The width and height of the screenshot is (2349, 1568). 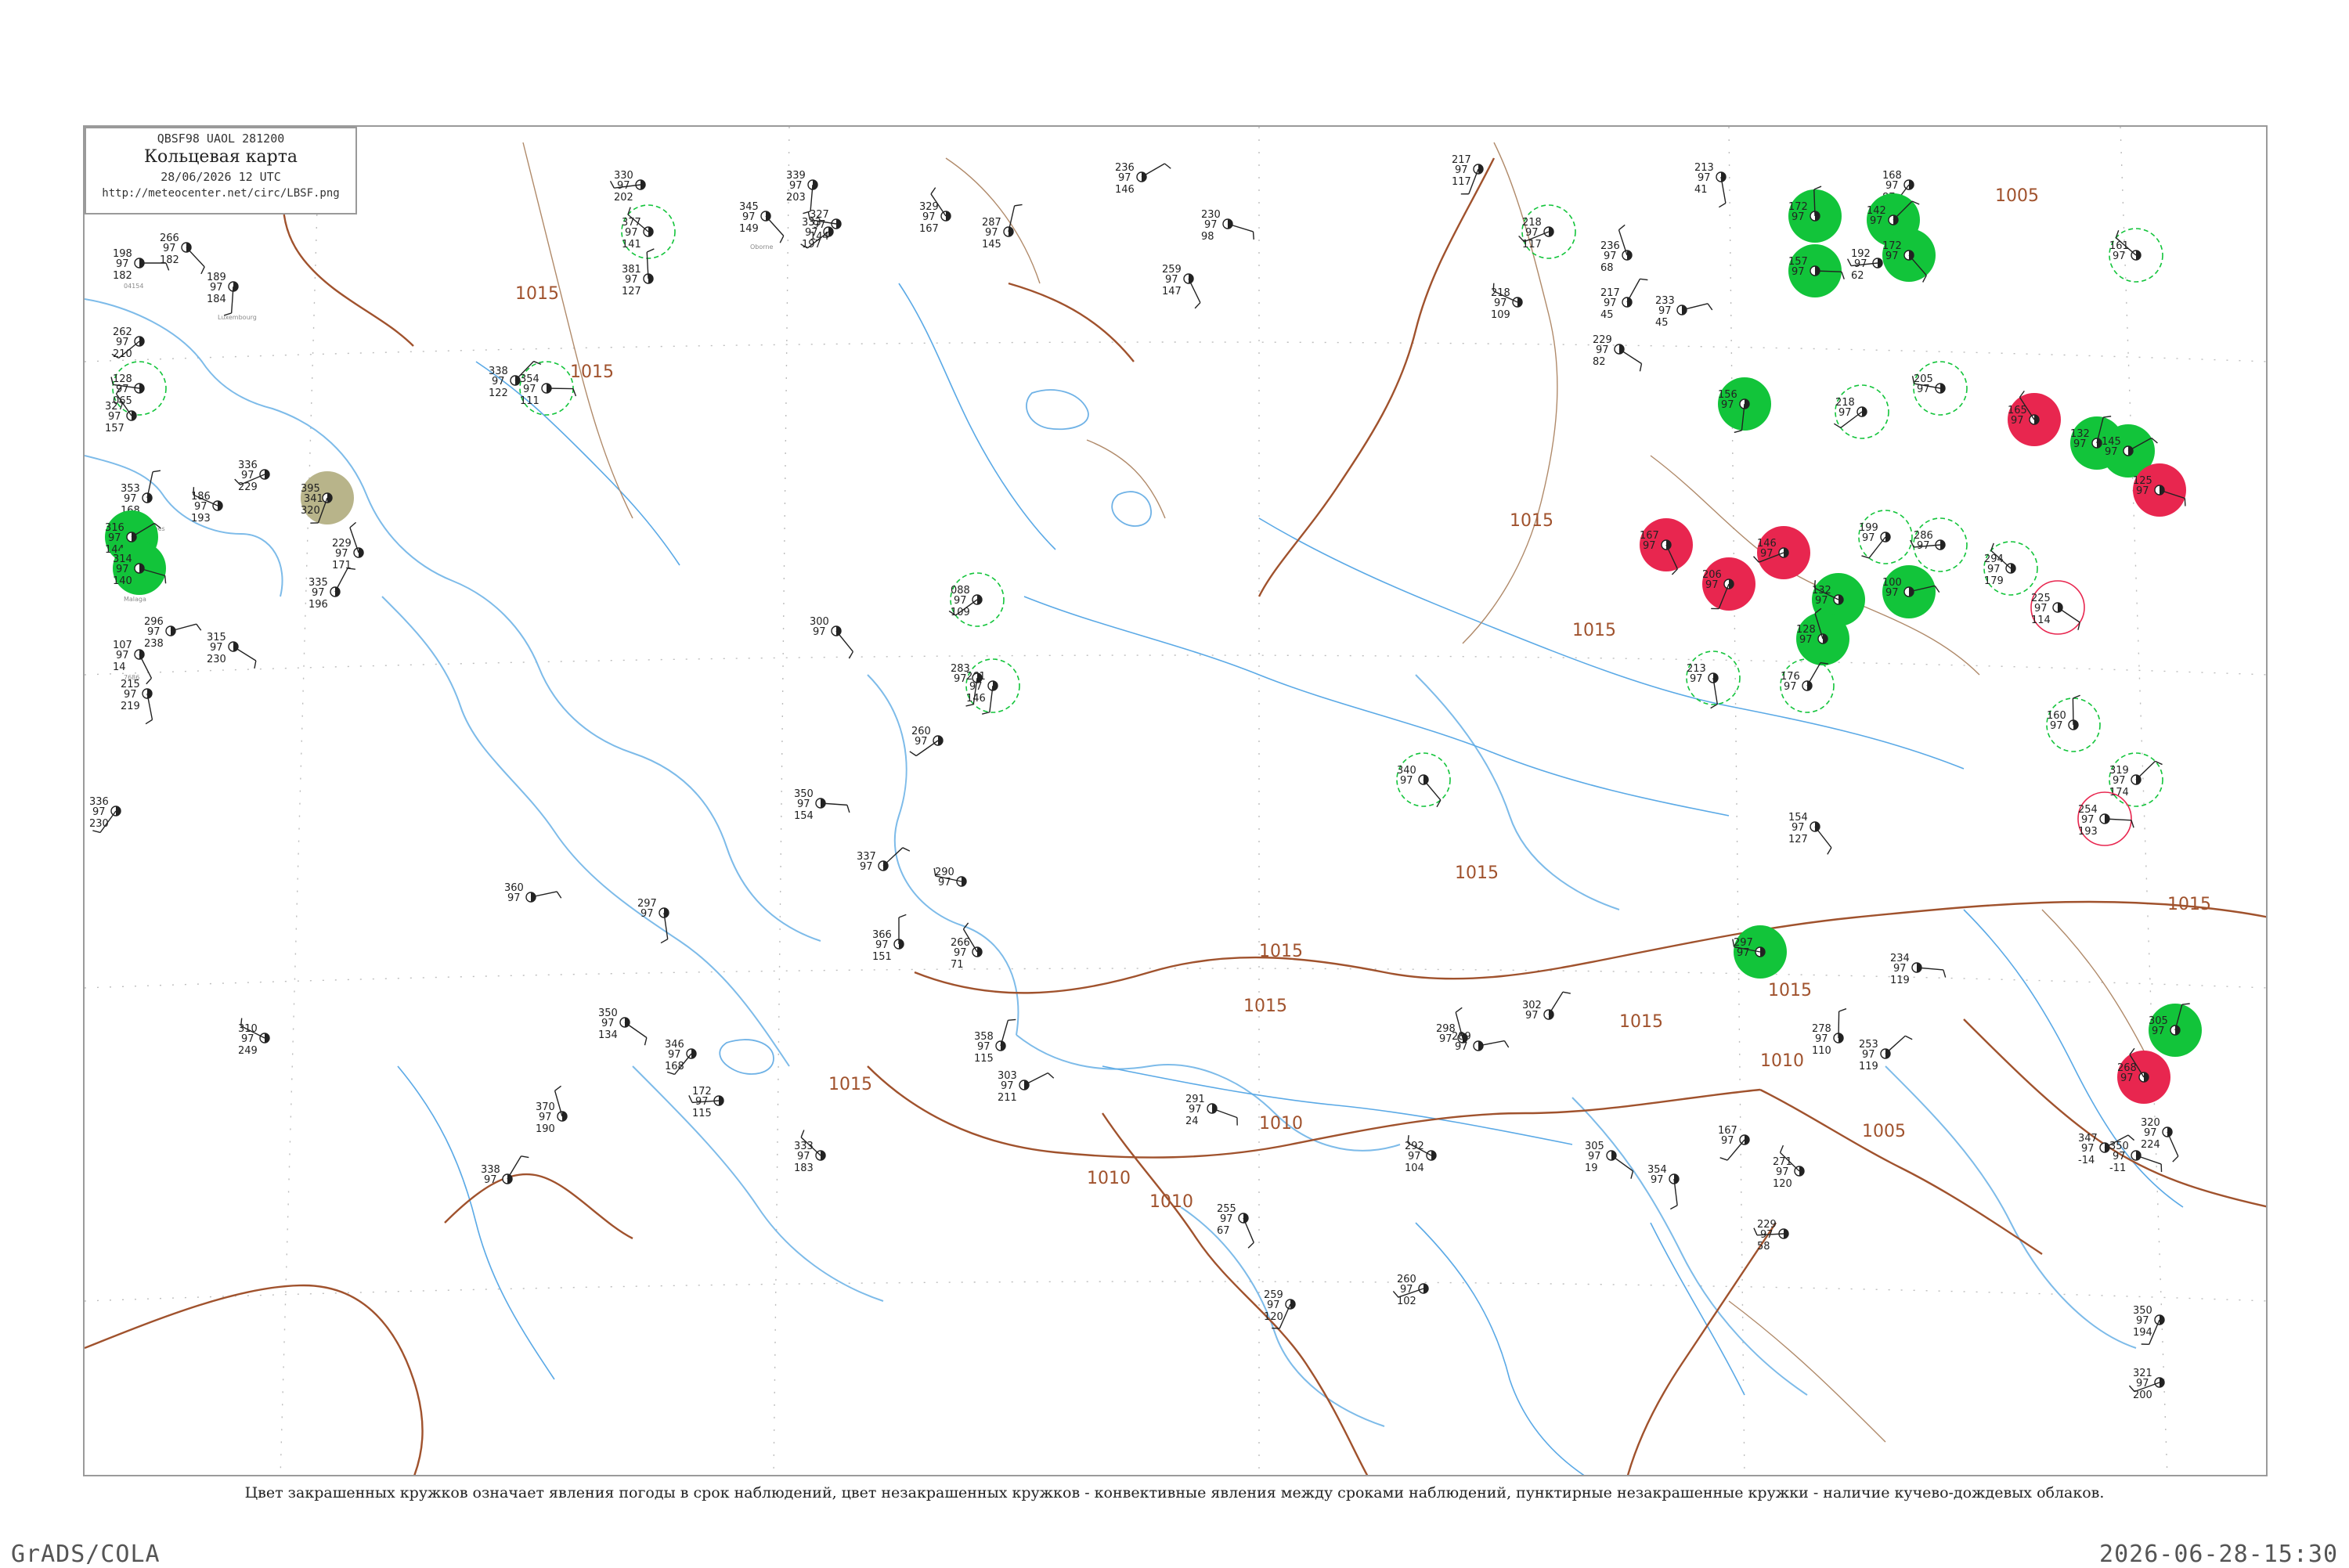 What do you see at coordinates (1547, 1007) in the screenshot?
I see `station-plot: 30297` at bounding box center [1547, 1007].